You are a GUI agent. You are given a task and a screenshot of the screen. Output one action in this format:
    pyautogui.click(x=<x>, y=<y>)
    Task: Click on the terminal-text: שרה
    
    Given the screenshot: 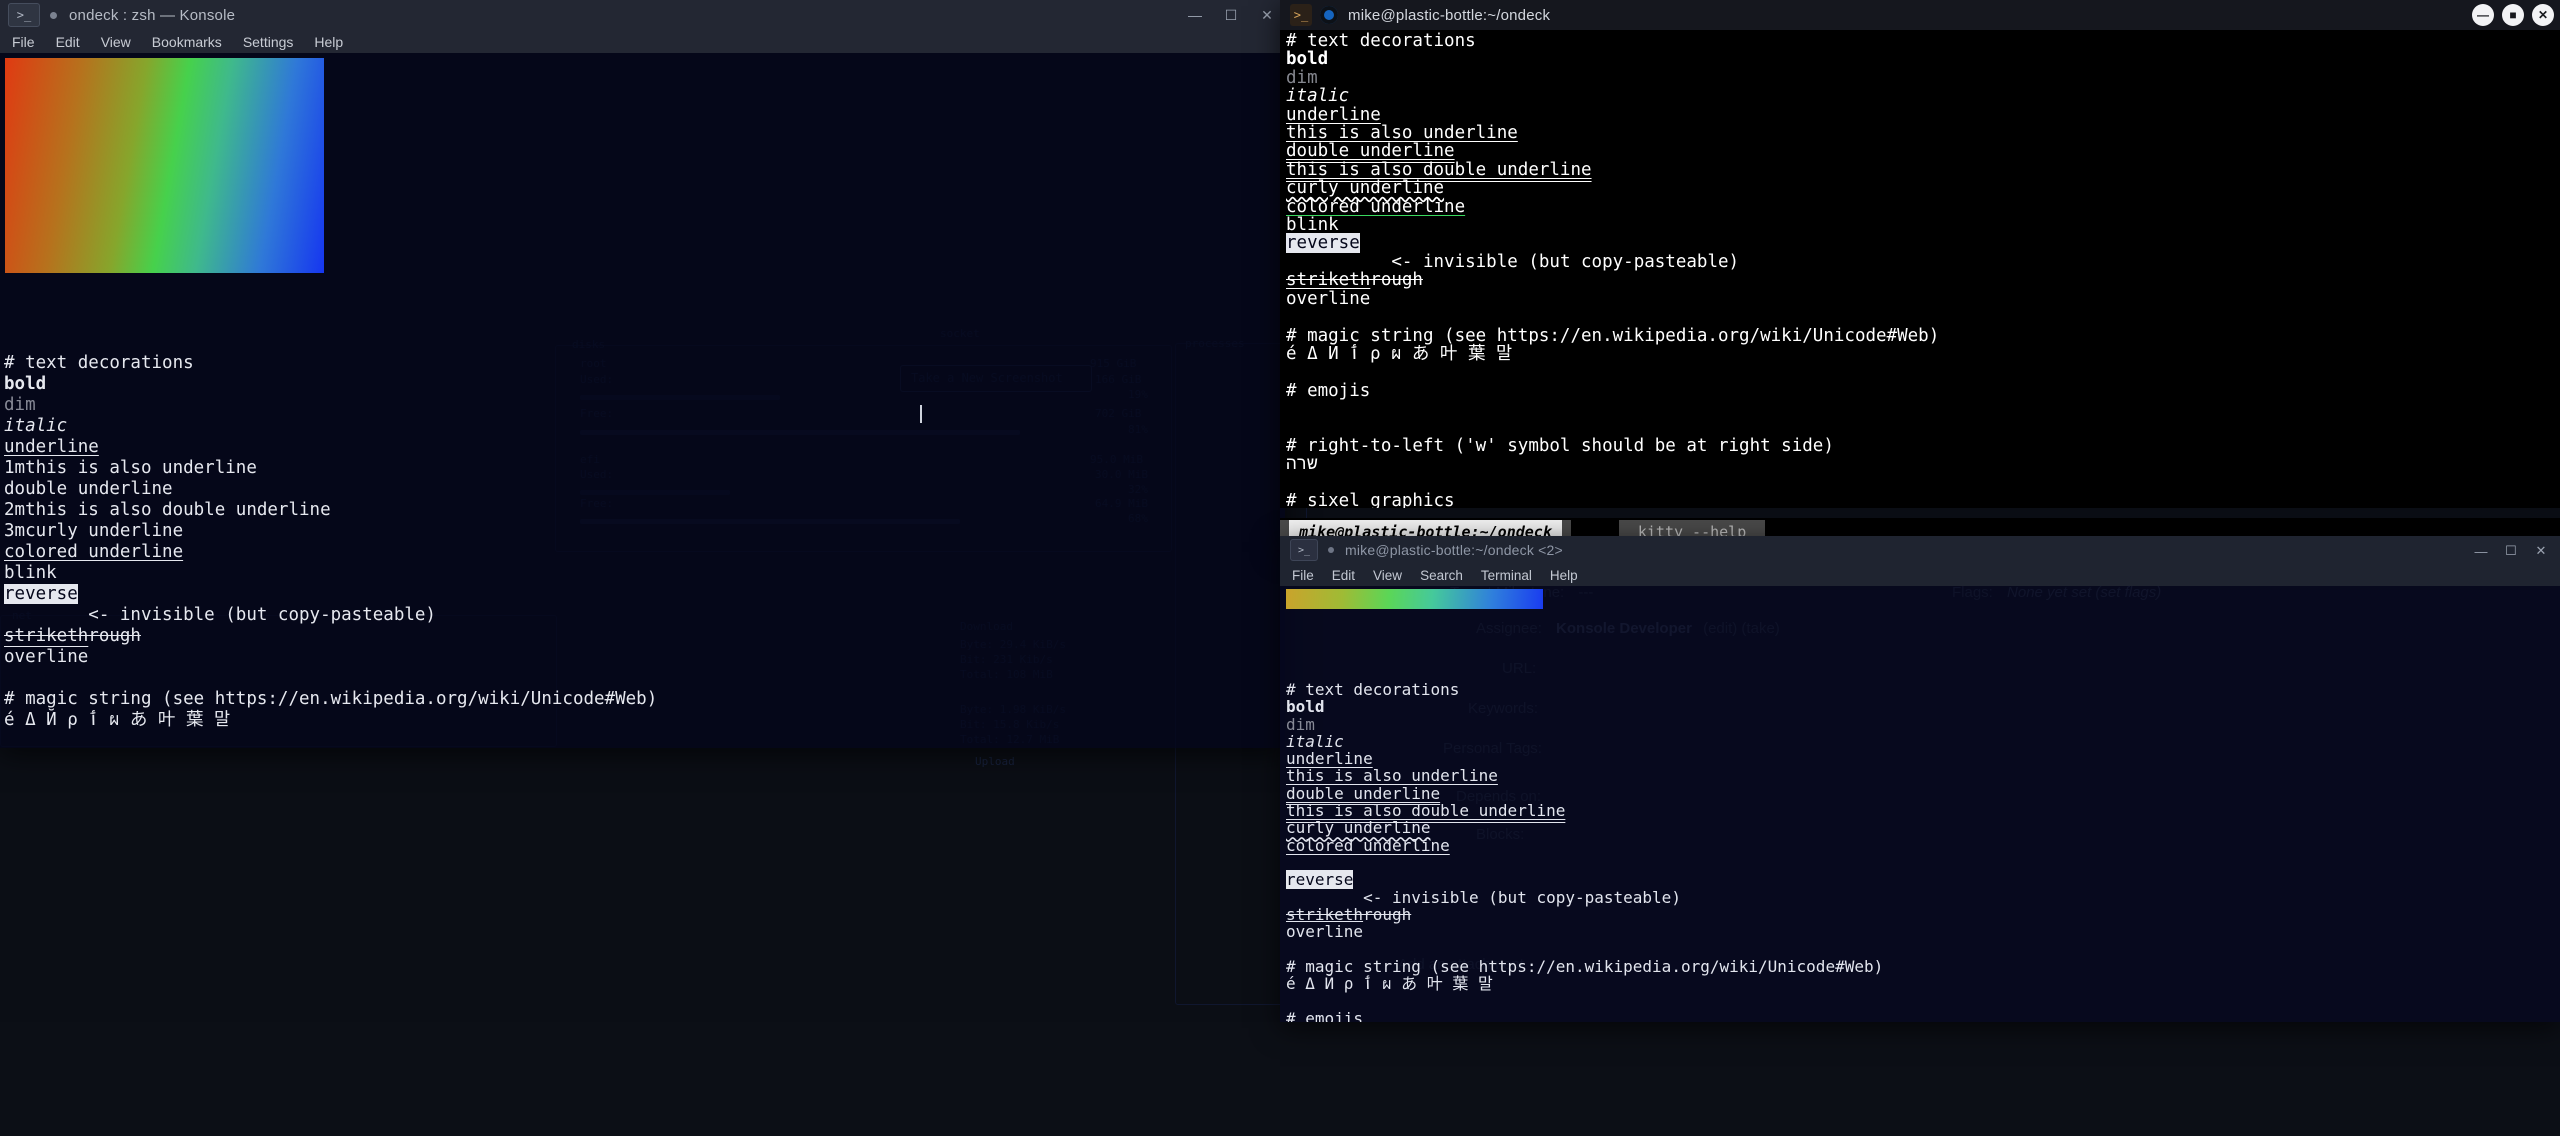 What is the action you would take?
    pyautogui.click(x=1302, y=464)
    